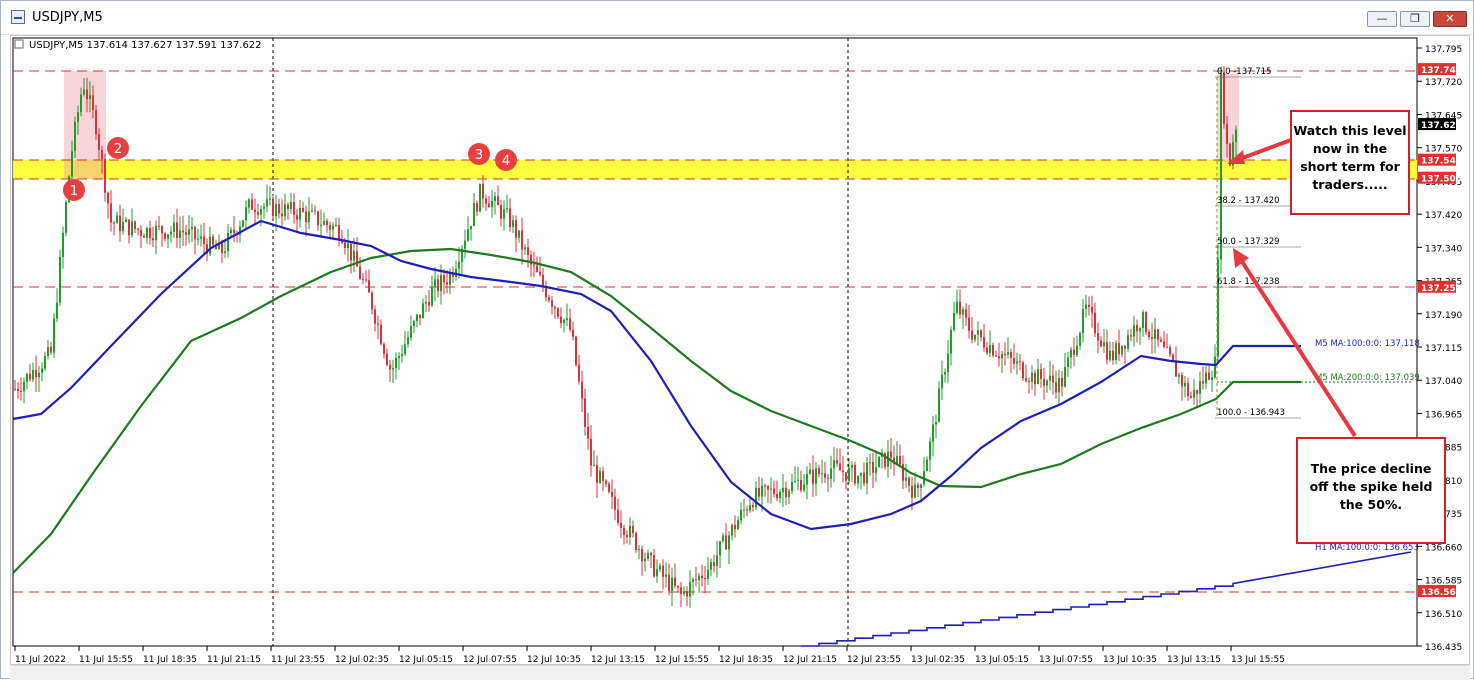  Describe the element at coordinates (682, 659) in the screenshot. I see `time-tick-label: 12 Jul 15:55` at that location.